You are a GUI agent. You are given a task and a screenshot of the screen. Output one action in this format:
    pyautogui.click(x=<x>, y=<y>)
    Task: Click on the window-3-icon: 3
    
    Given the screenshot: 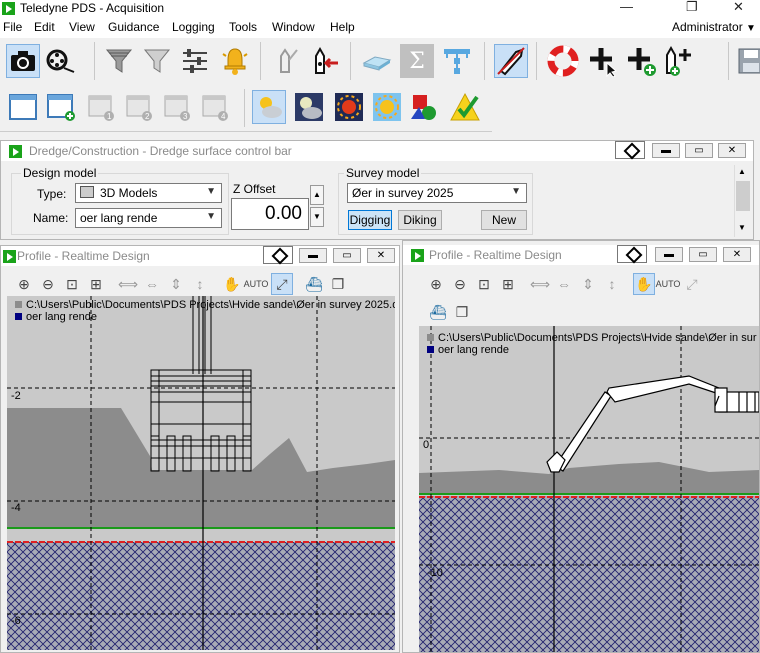 What is the action you would take?
    pyautogui.click(x=177, y=107)
    